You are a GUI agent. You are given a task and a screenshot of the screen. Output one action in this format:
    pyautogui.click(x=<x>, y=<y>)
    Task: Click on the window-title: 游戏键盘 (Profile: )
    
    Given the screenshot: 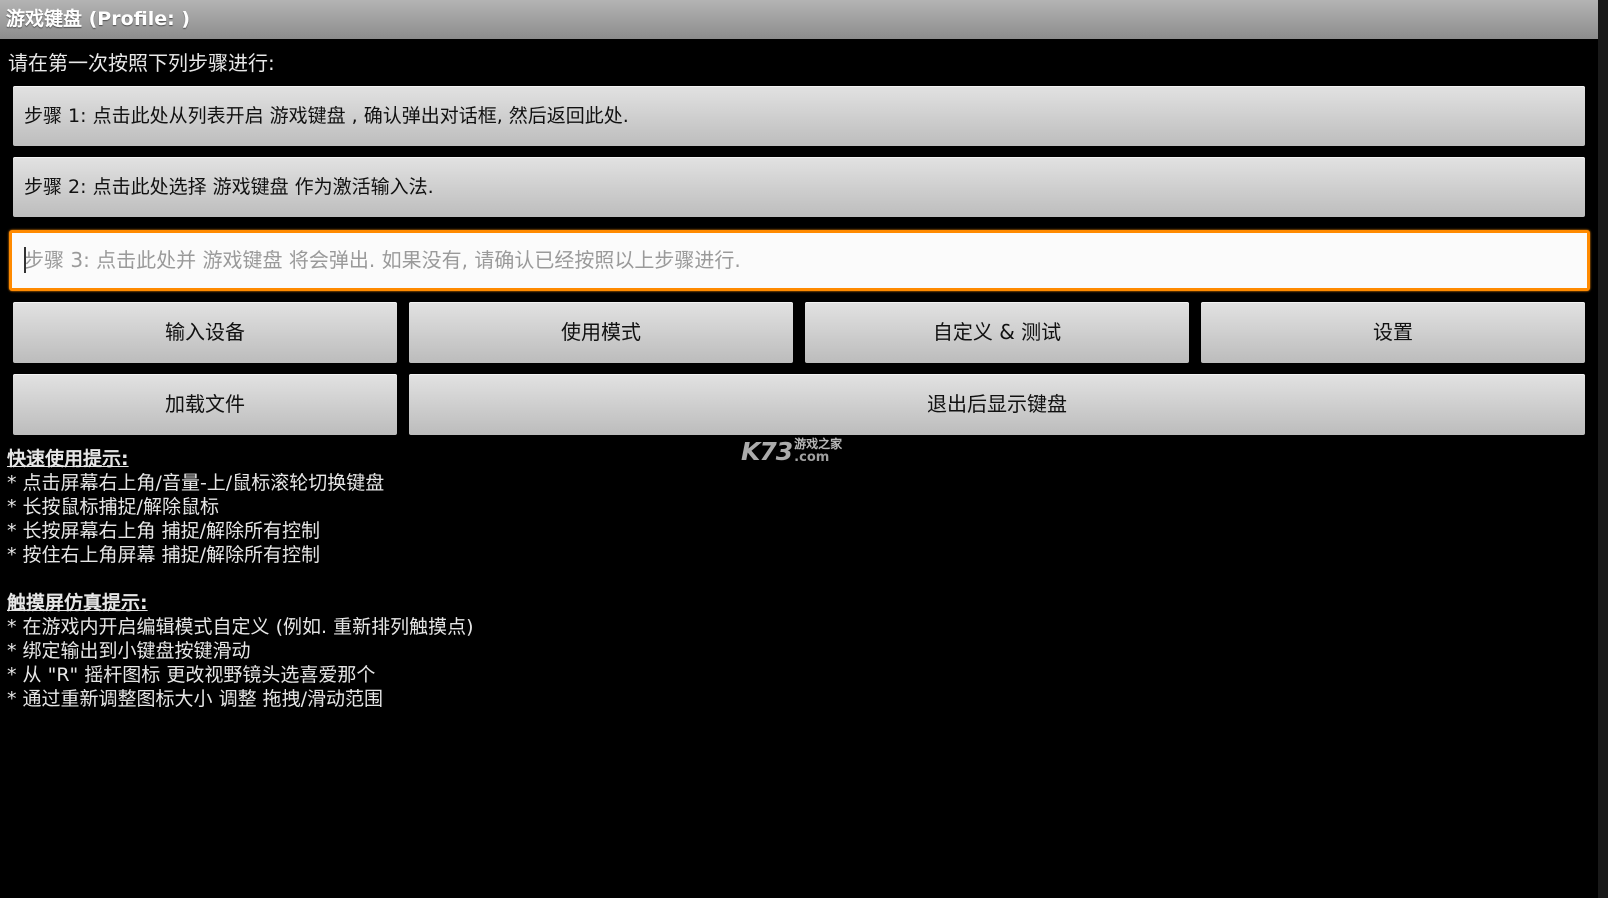 What is the action you would take?
    pyautogui.click(x=799, y=19)
    